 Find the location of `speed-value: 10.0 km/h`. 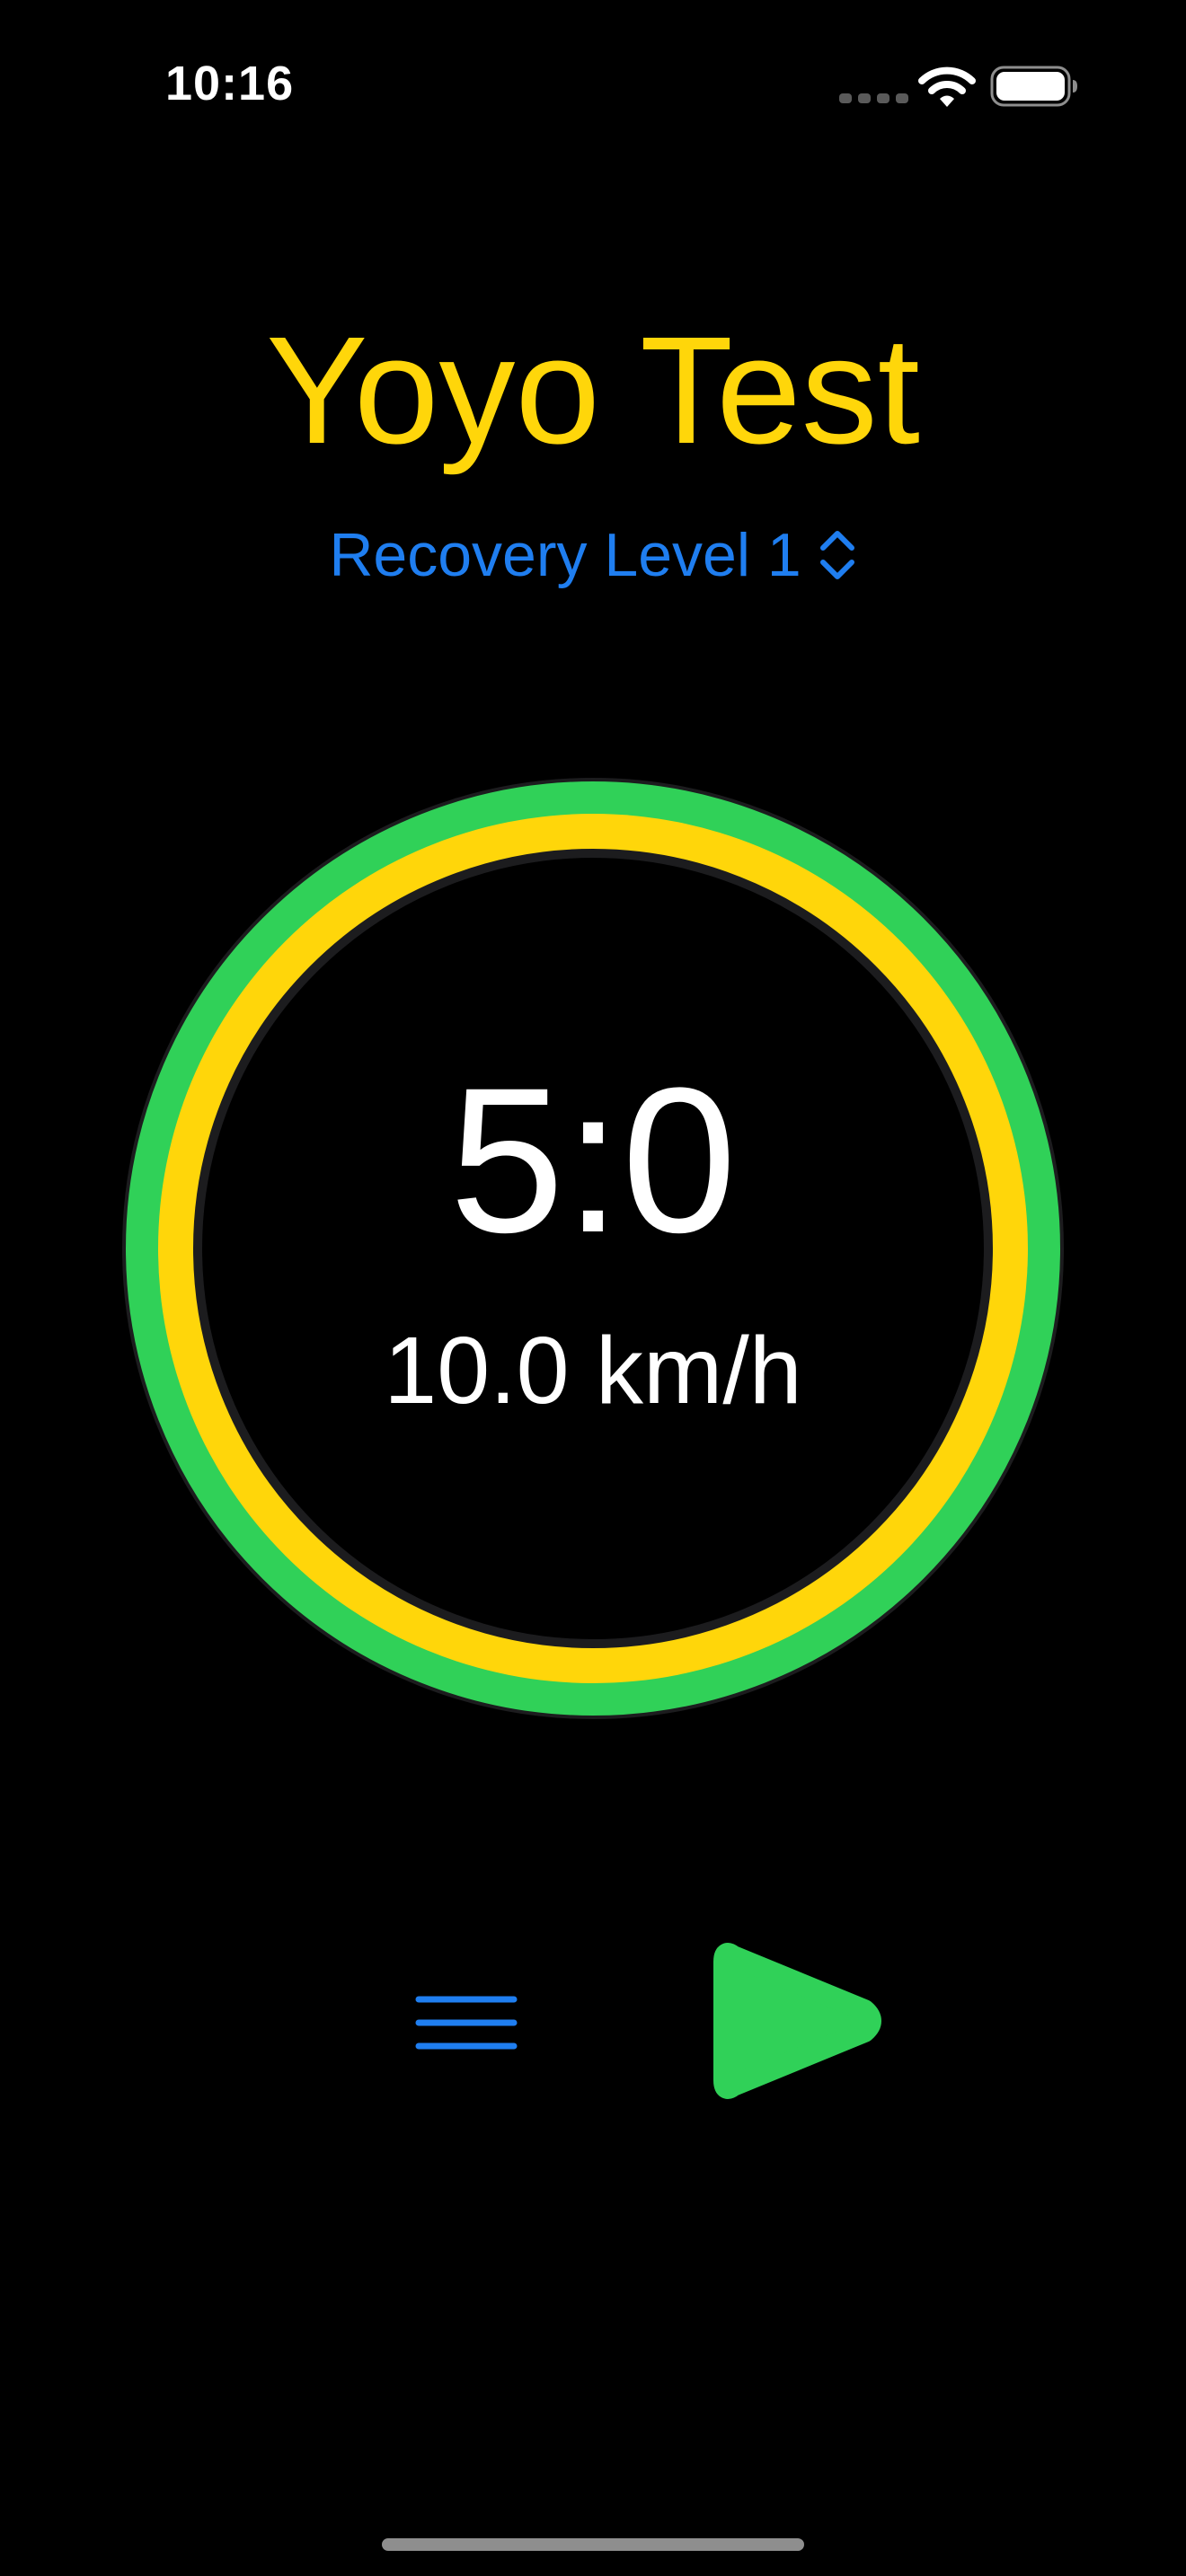

speed-value: 10.0 km/h is located at coordinates (593, 1371).